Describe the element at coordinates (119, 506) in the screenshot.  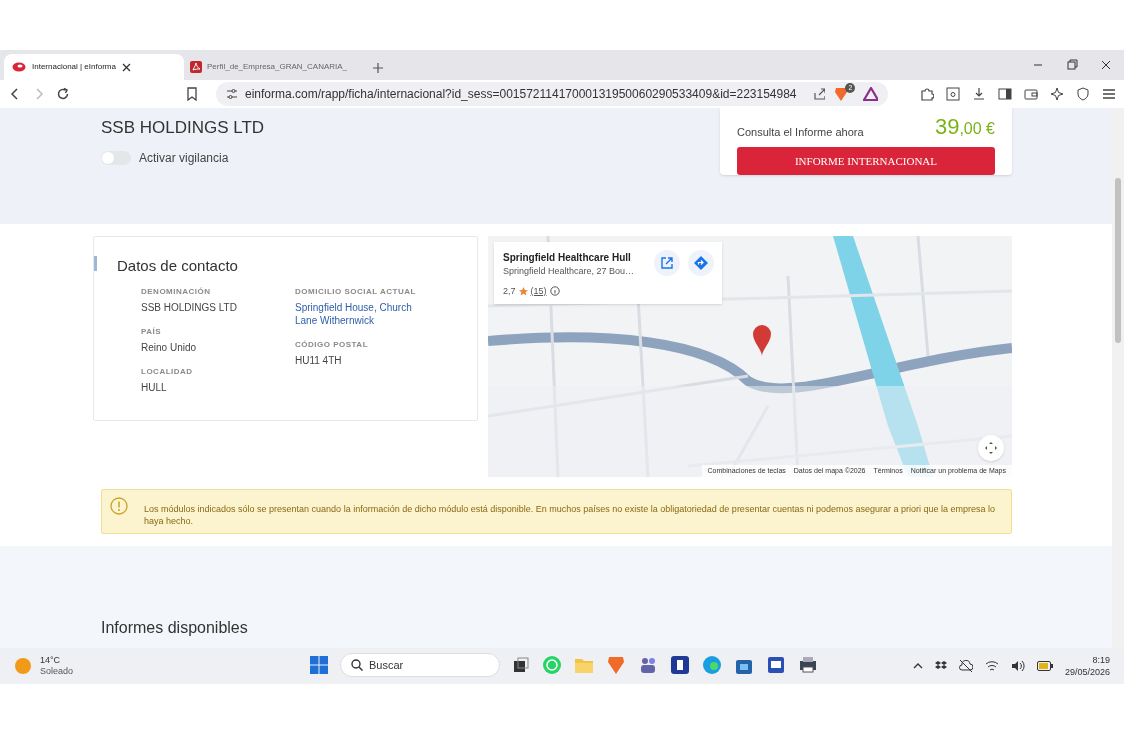
I see `warning-icon` at that location.